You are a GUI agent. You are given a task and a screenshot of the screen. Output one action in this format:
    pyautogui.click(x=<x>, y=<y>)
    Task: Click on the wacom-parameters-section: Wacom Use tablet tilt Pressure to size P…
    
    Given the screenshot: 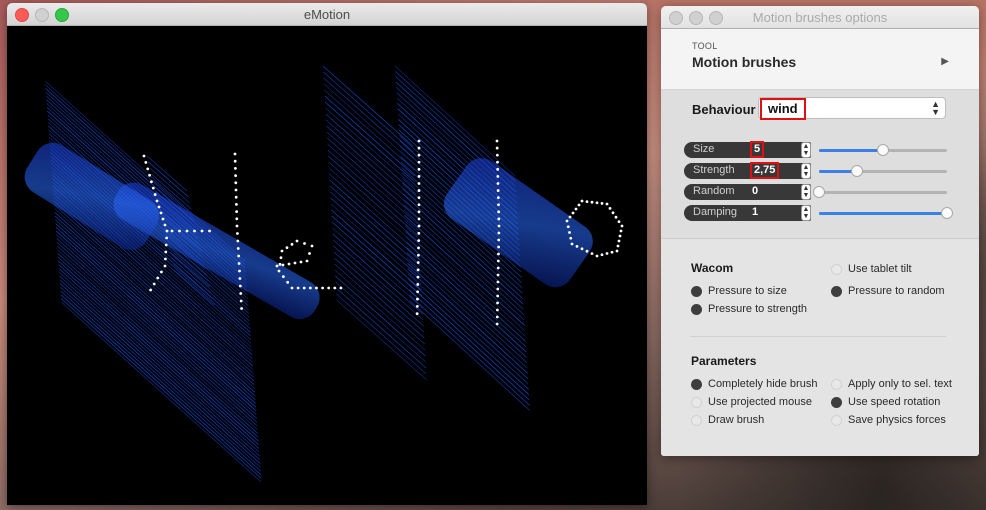 What is the action you would take?
    pyautogui.click(x=820, y=347)
    